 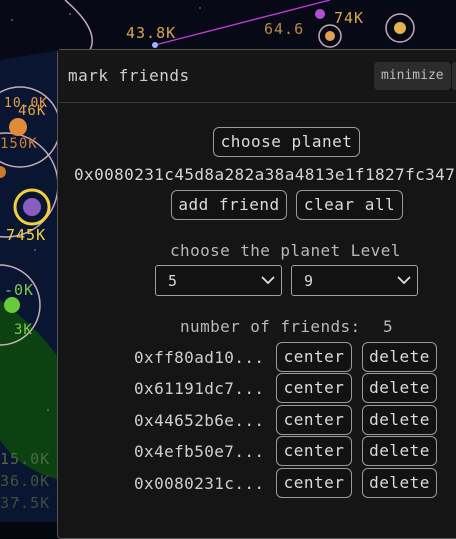 I want to click on level-min-select: 5, so click(x=218, y=280).